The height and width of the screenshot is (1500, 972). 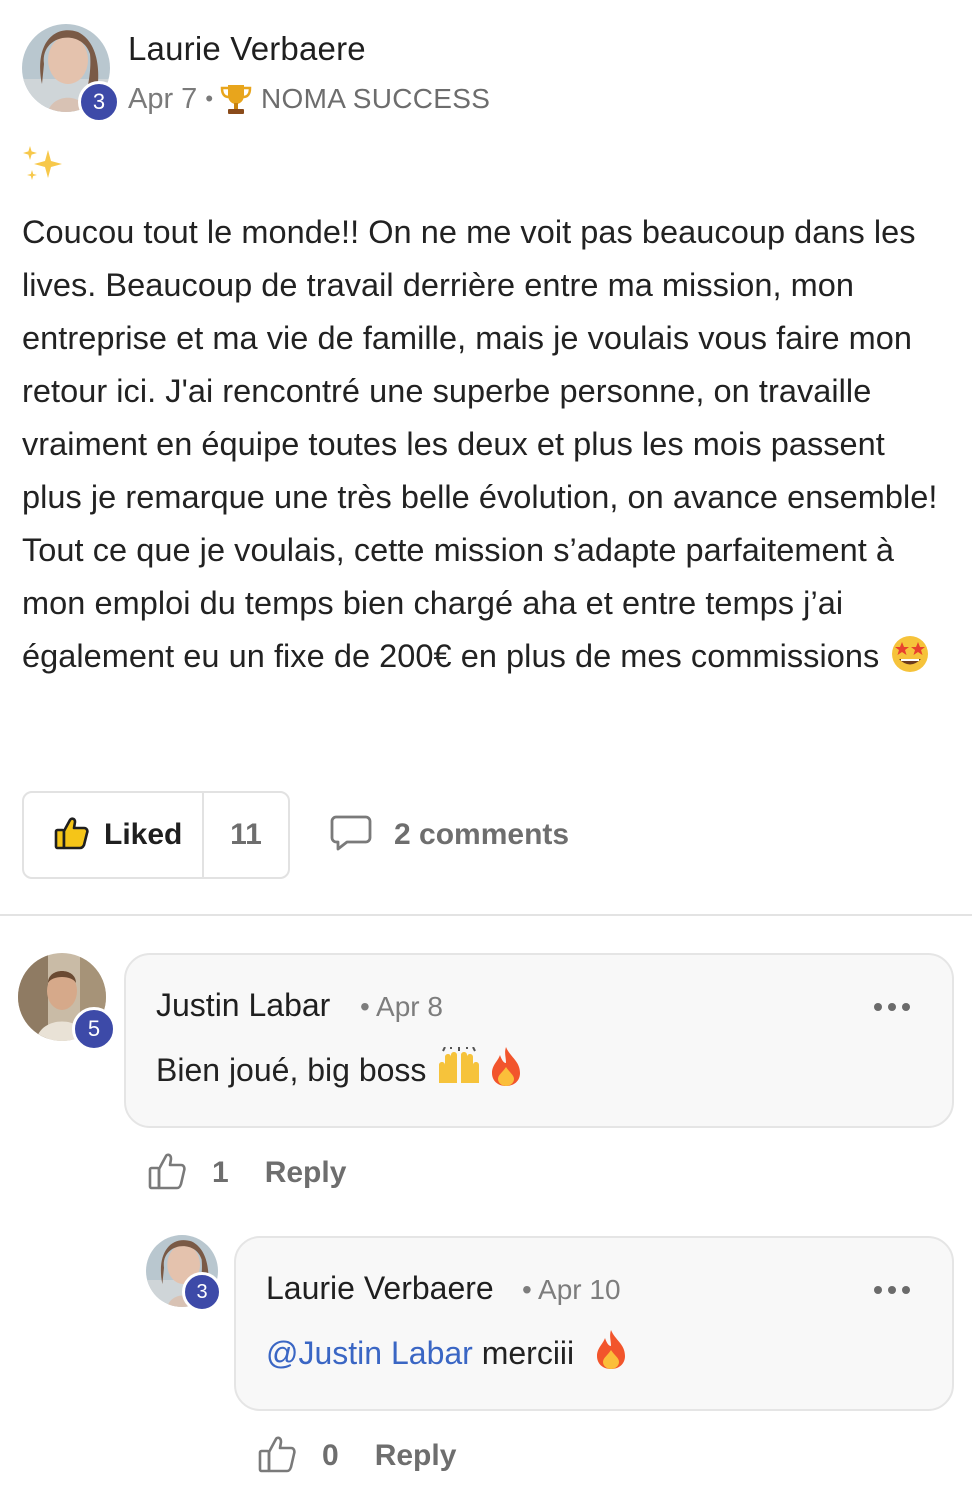 What do you see at coordinates (482, 834) in the screenshot?
I see `comments-count-label: 2 comments` at bounding box center [482, 834].